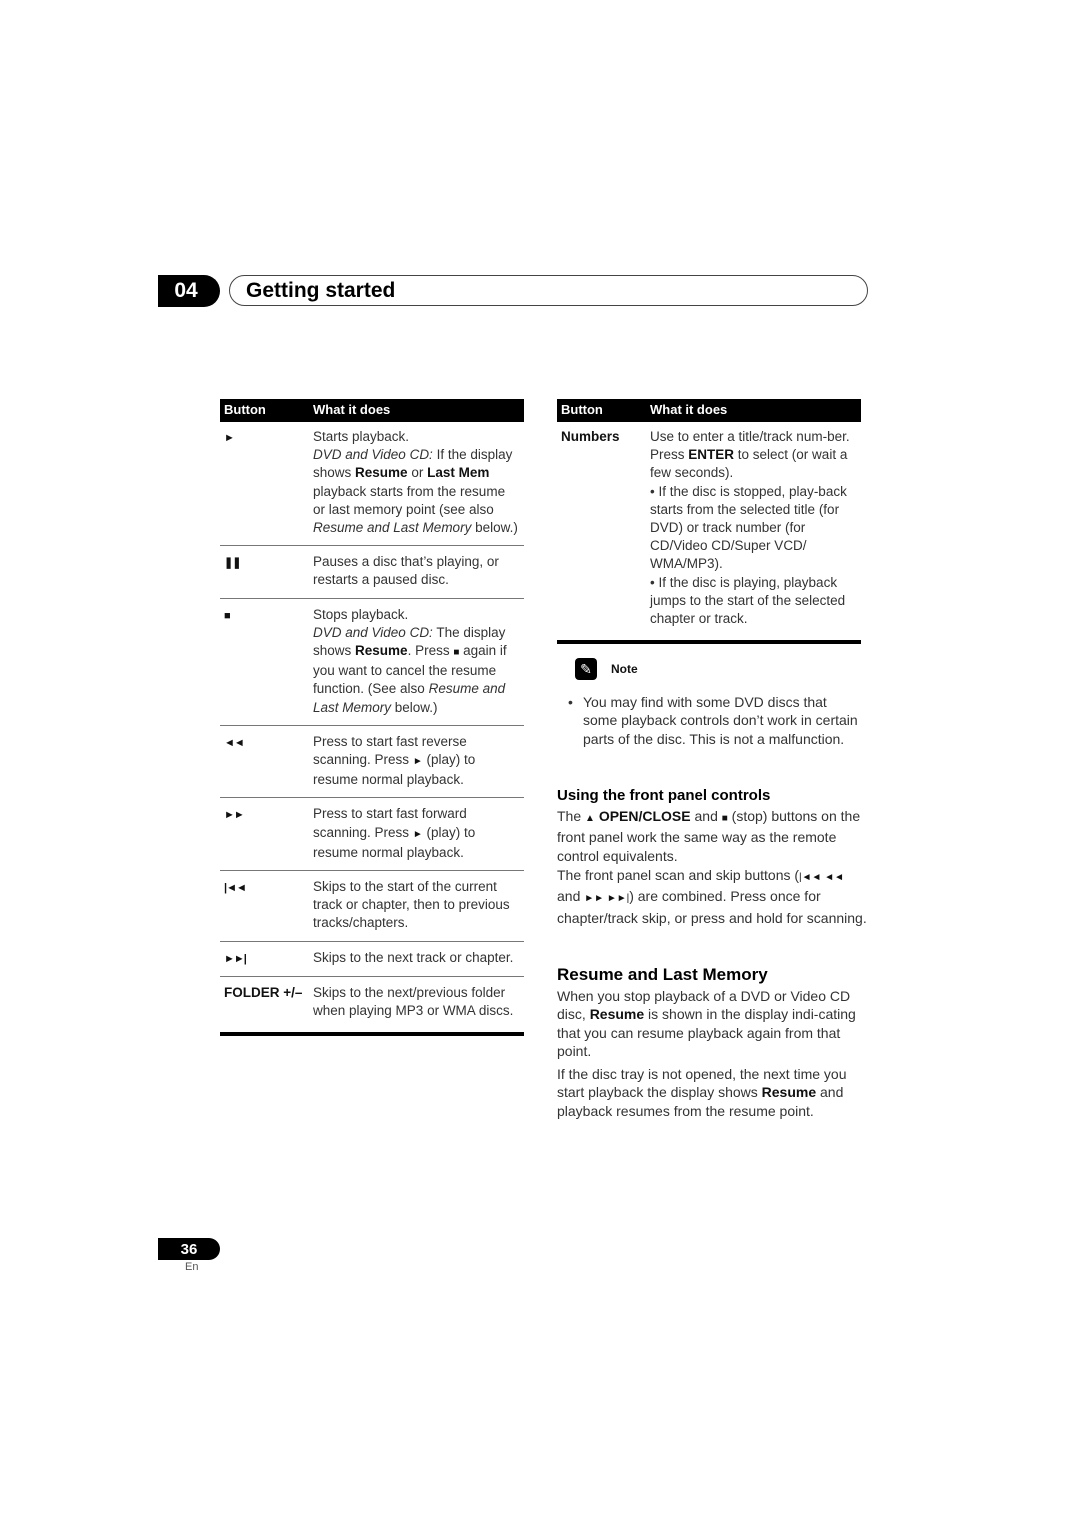 Image resolution: width=1080 pixels, height=1528 pixels. What do you see at coordinates (607, 899) in the screenshot?
I see `skip-forward-icons: ►► ►►|` at bounding box center [607, 899].